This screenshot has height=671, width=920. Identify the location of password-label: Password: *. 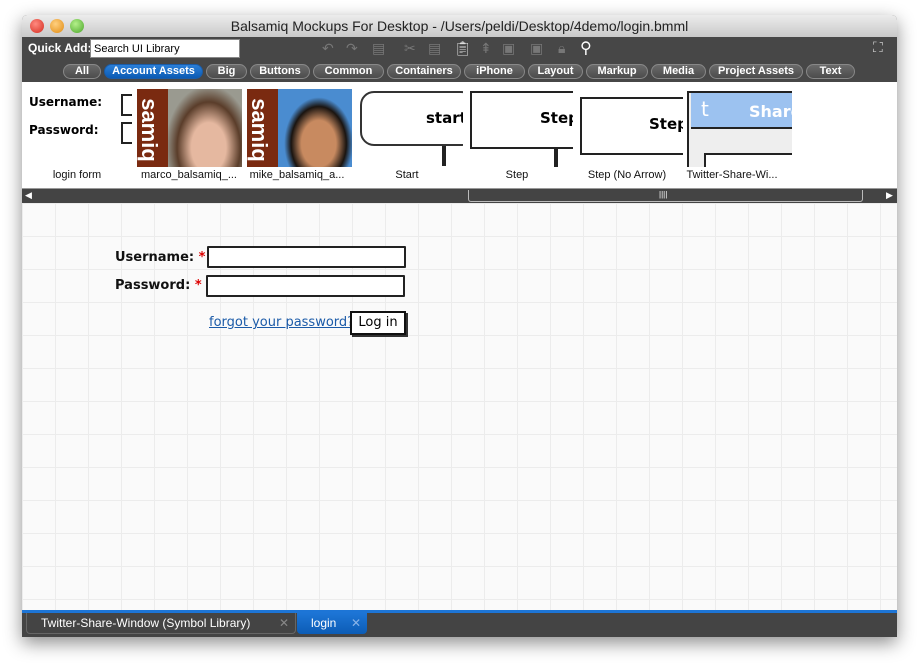
(158, 285).